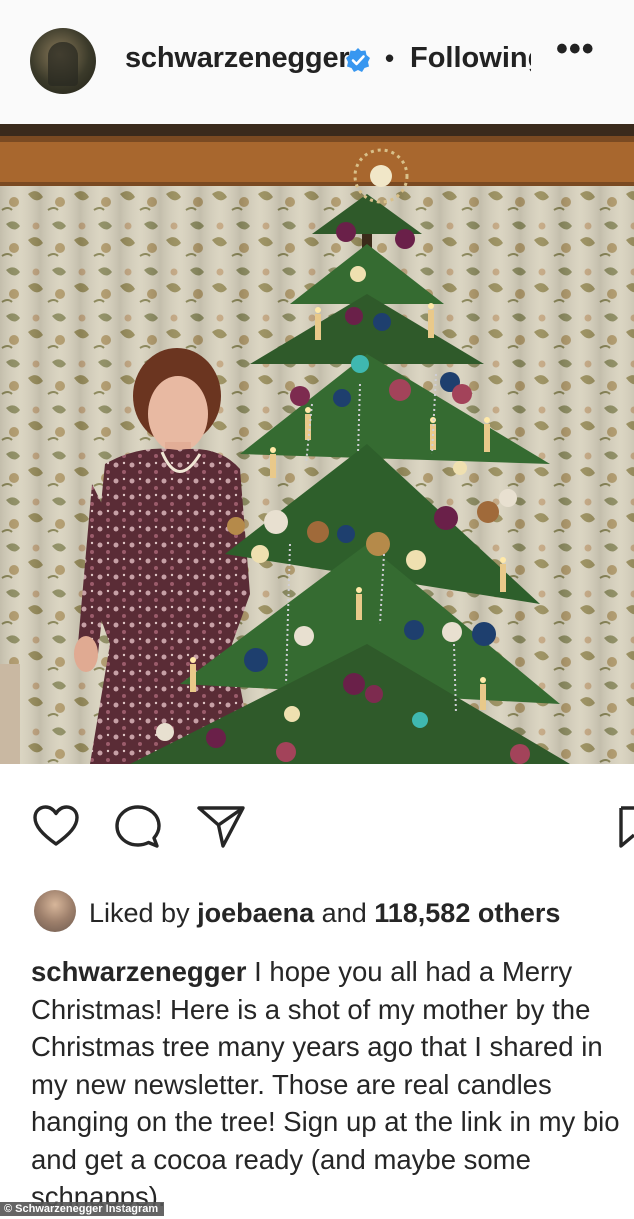  Describe the element at coordinates (56, 826) in the screenshot. I see `heart-icon` at that location.